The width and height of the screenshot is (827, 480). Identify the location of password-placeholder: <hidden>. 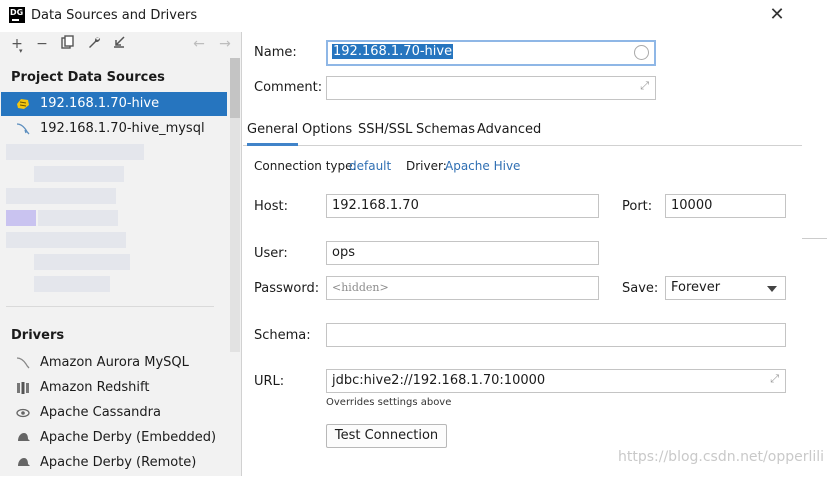
(360, 287).